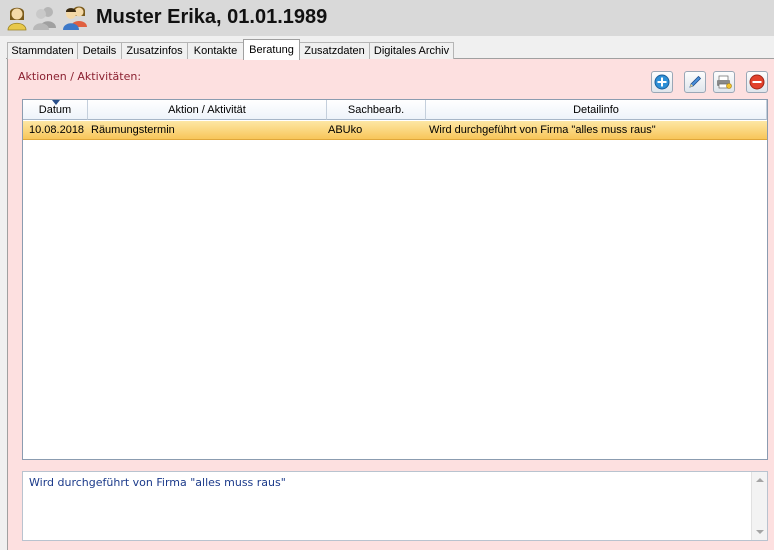 The height and width of the screenshot is (550, 774). I want to click on cell-aktion: Räumungstermin, so click(133, 130).